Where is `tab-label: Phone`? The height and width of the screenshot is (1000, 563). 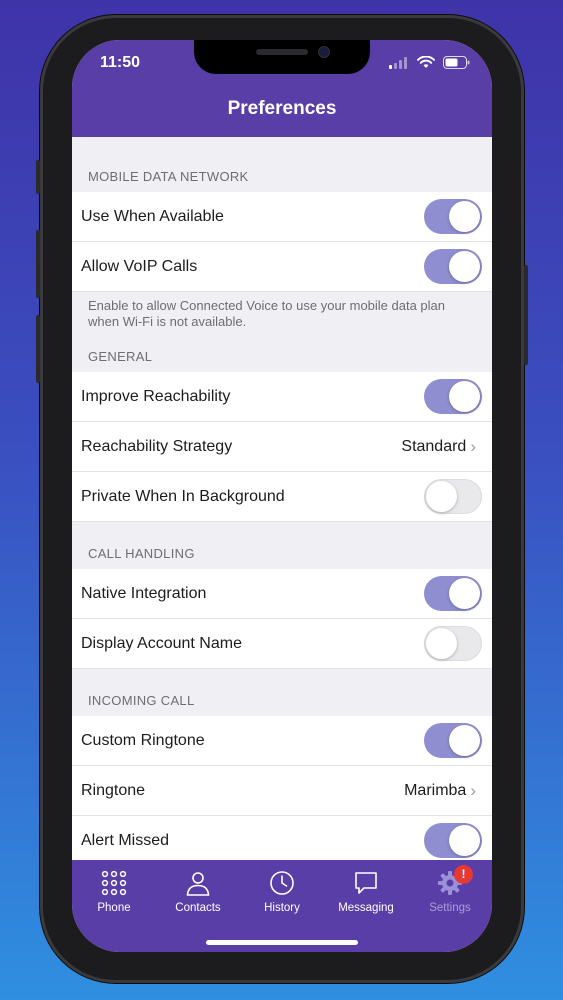 tab-label: Phone is located at coordinates (114, 908).